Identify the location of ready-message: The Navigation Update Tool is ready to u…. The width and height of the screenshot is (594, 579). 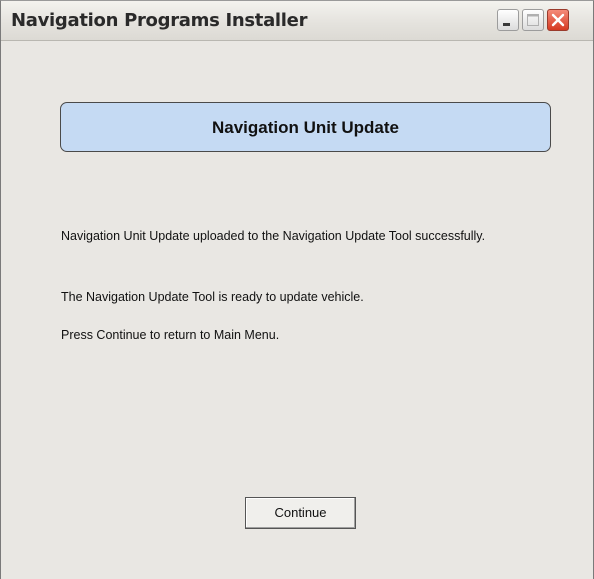
(212, 297).